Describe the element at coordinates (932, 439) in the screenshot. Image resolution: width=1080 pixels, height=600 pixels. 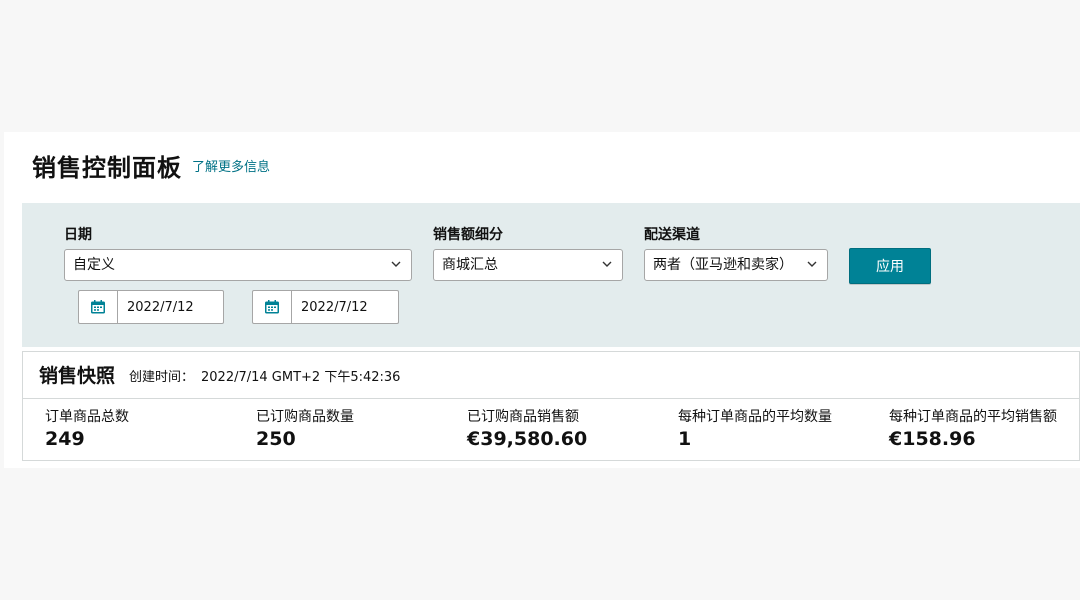
I see `metric-value: €158.96` at that location.